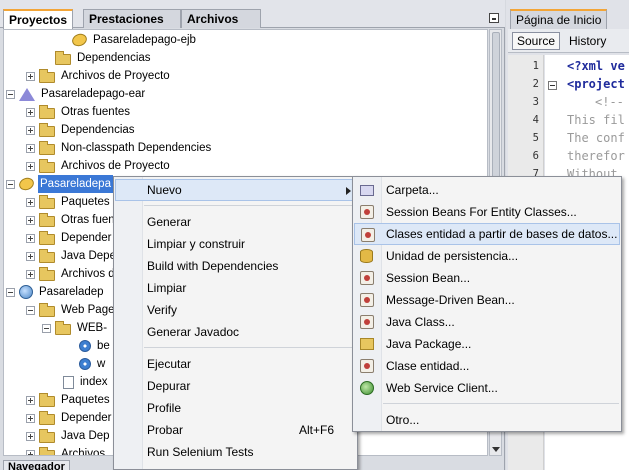 Image resolution: width=629 pixels, height=470 pixels. Describe the element at coordinates (235, 364) in the screenshot. I see `menu-item-ejecutar: Ejecutar` at that location.